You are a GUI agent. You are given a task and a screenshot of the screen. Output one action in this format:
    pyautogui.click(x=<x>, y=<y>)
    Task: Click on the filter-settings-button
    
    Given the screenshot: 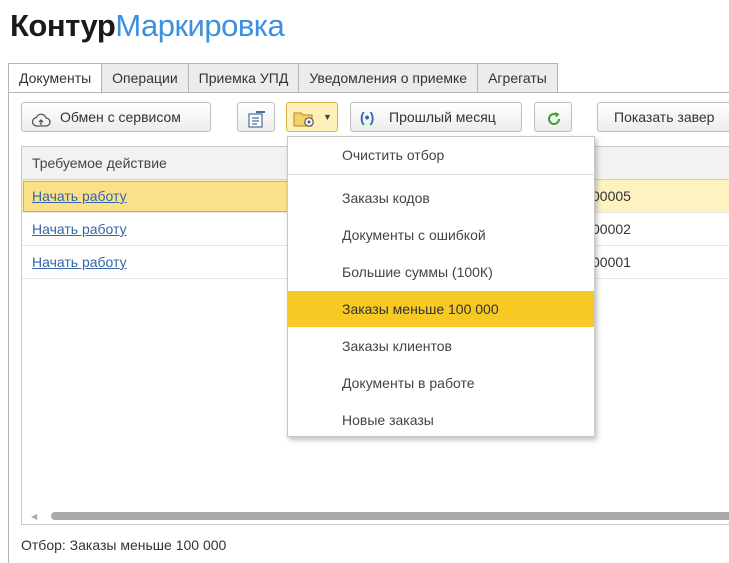 What is the action you would take?
    pyautogui.click(x=256, y=117)
    